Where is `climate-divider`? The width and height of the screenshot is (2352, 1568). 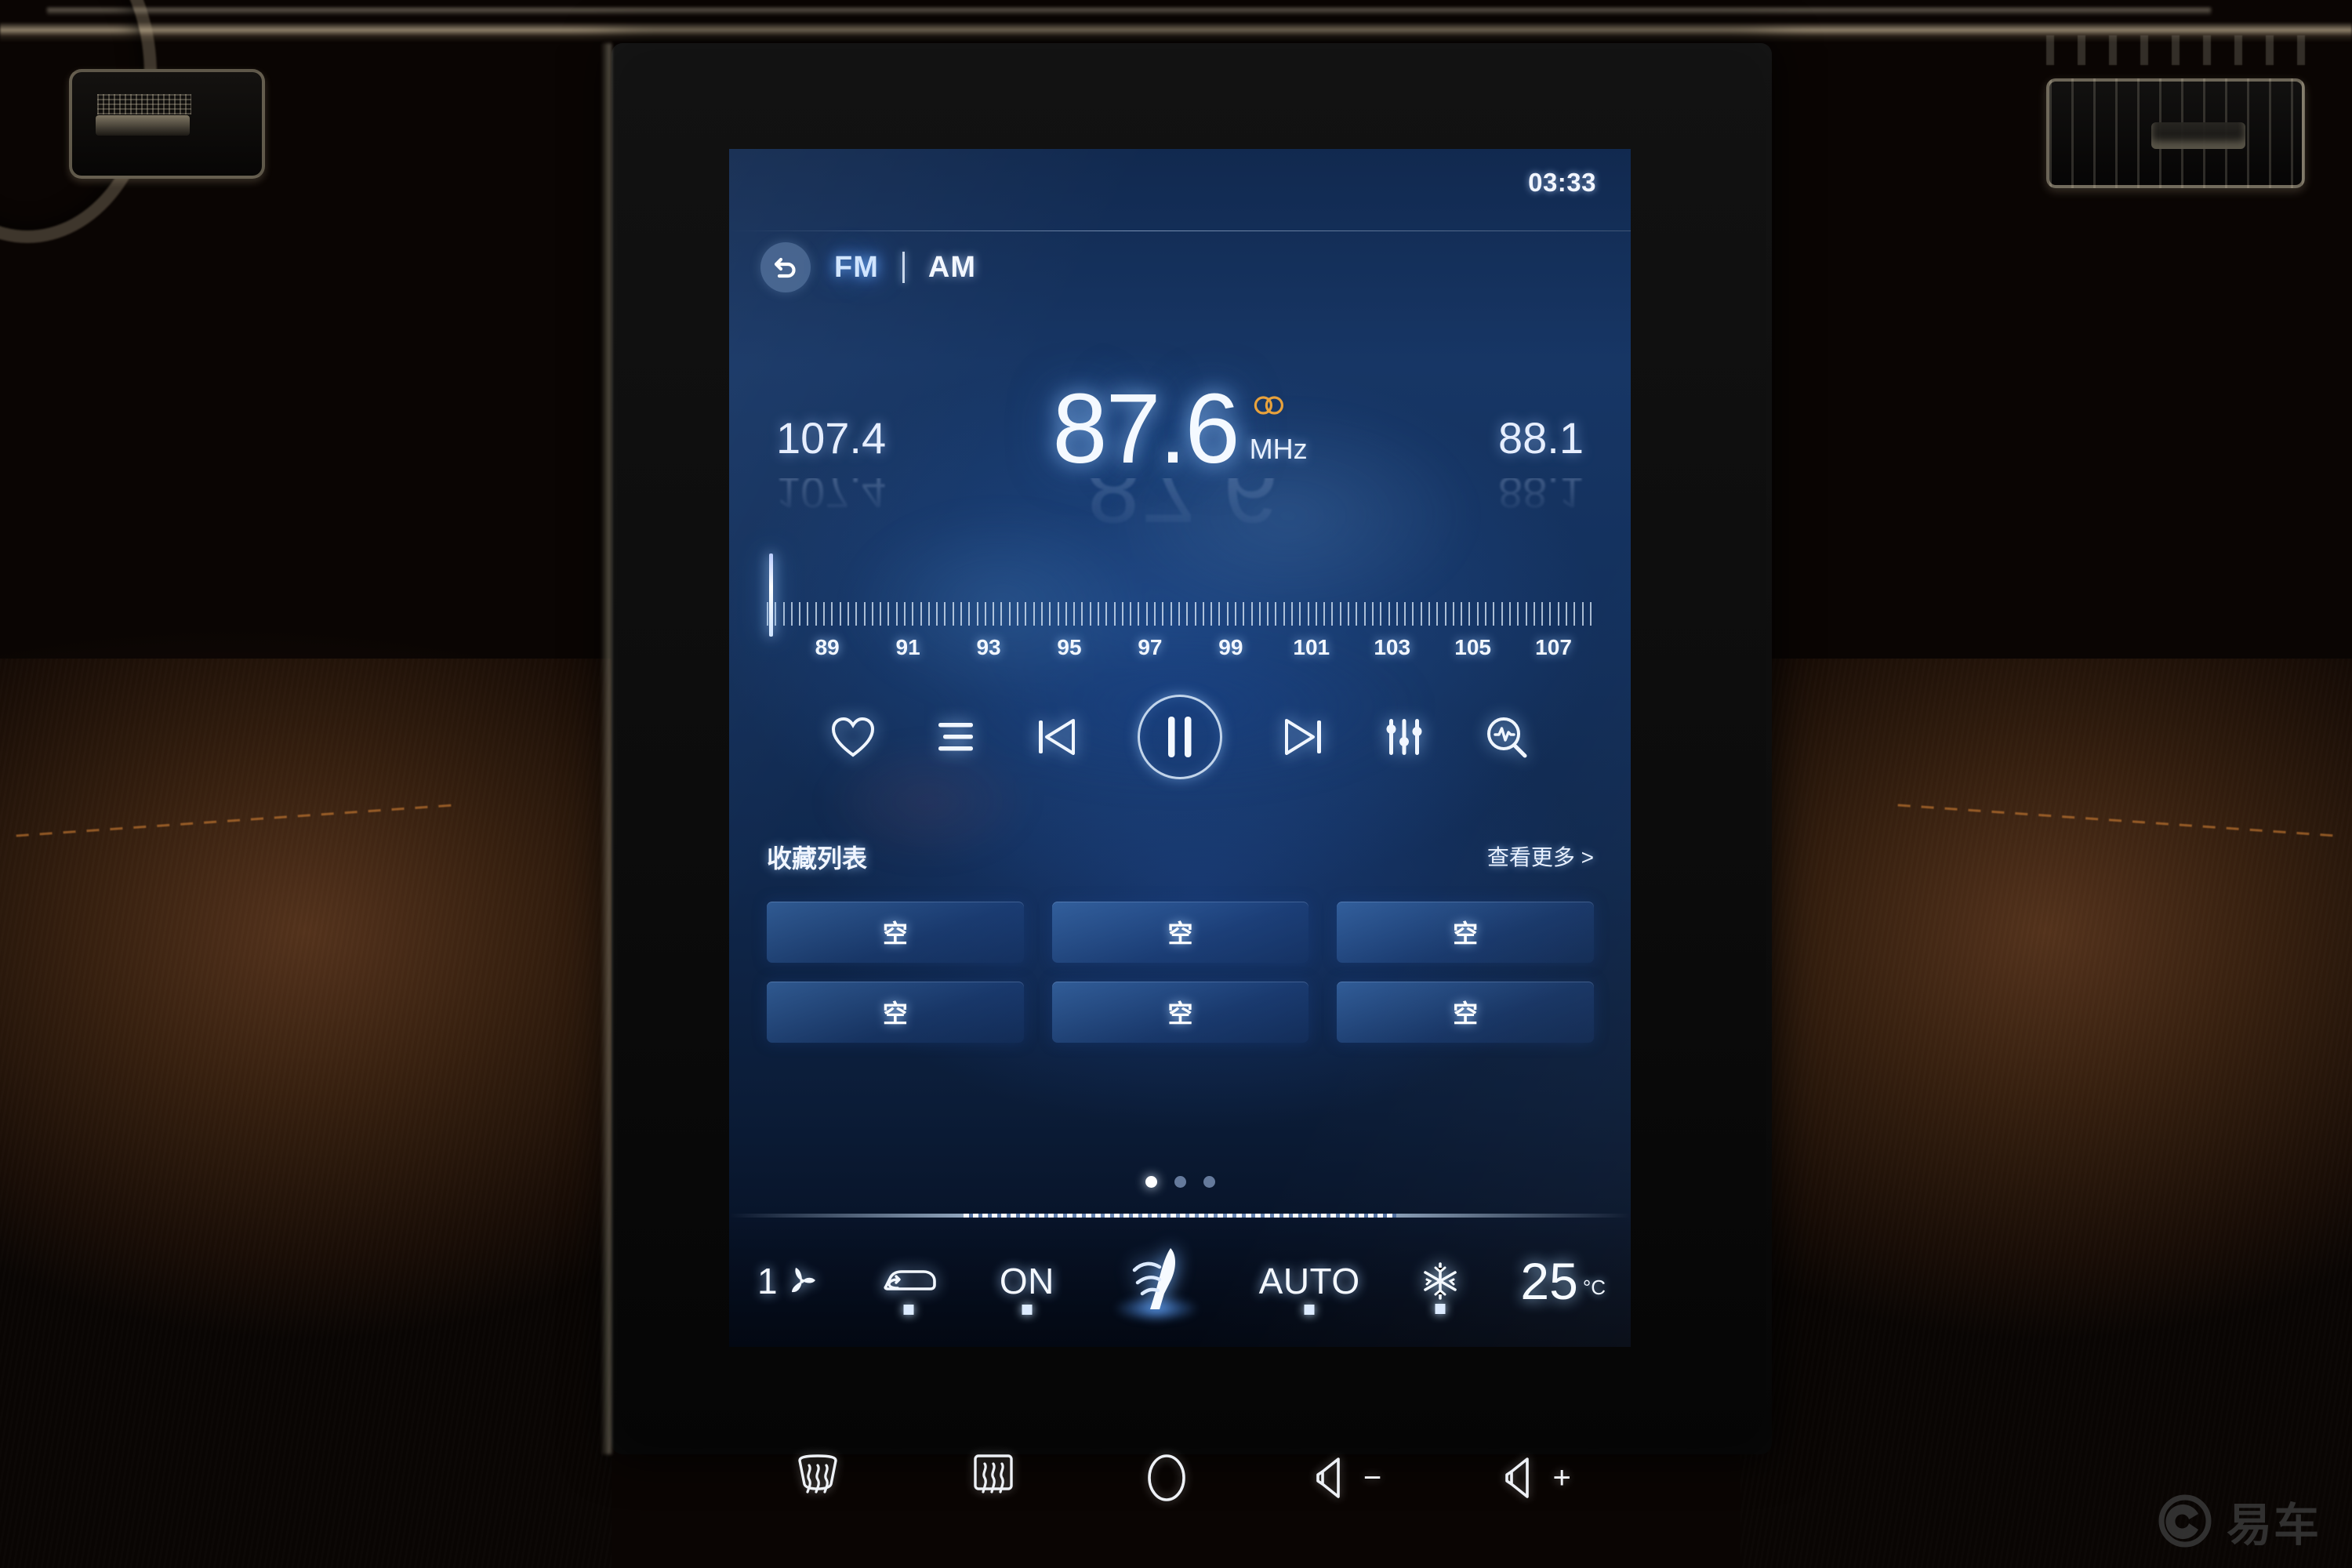 climate-divider is located at coordinates (1180, 1216).